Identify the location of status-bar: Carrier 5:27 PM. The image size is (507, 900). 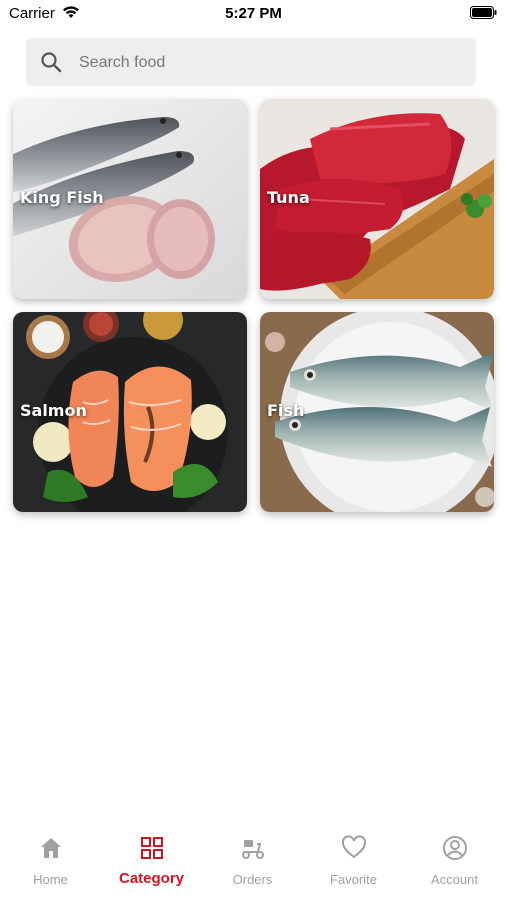
(253, 15).